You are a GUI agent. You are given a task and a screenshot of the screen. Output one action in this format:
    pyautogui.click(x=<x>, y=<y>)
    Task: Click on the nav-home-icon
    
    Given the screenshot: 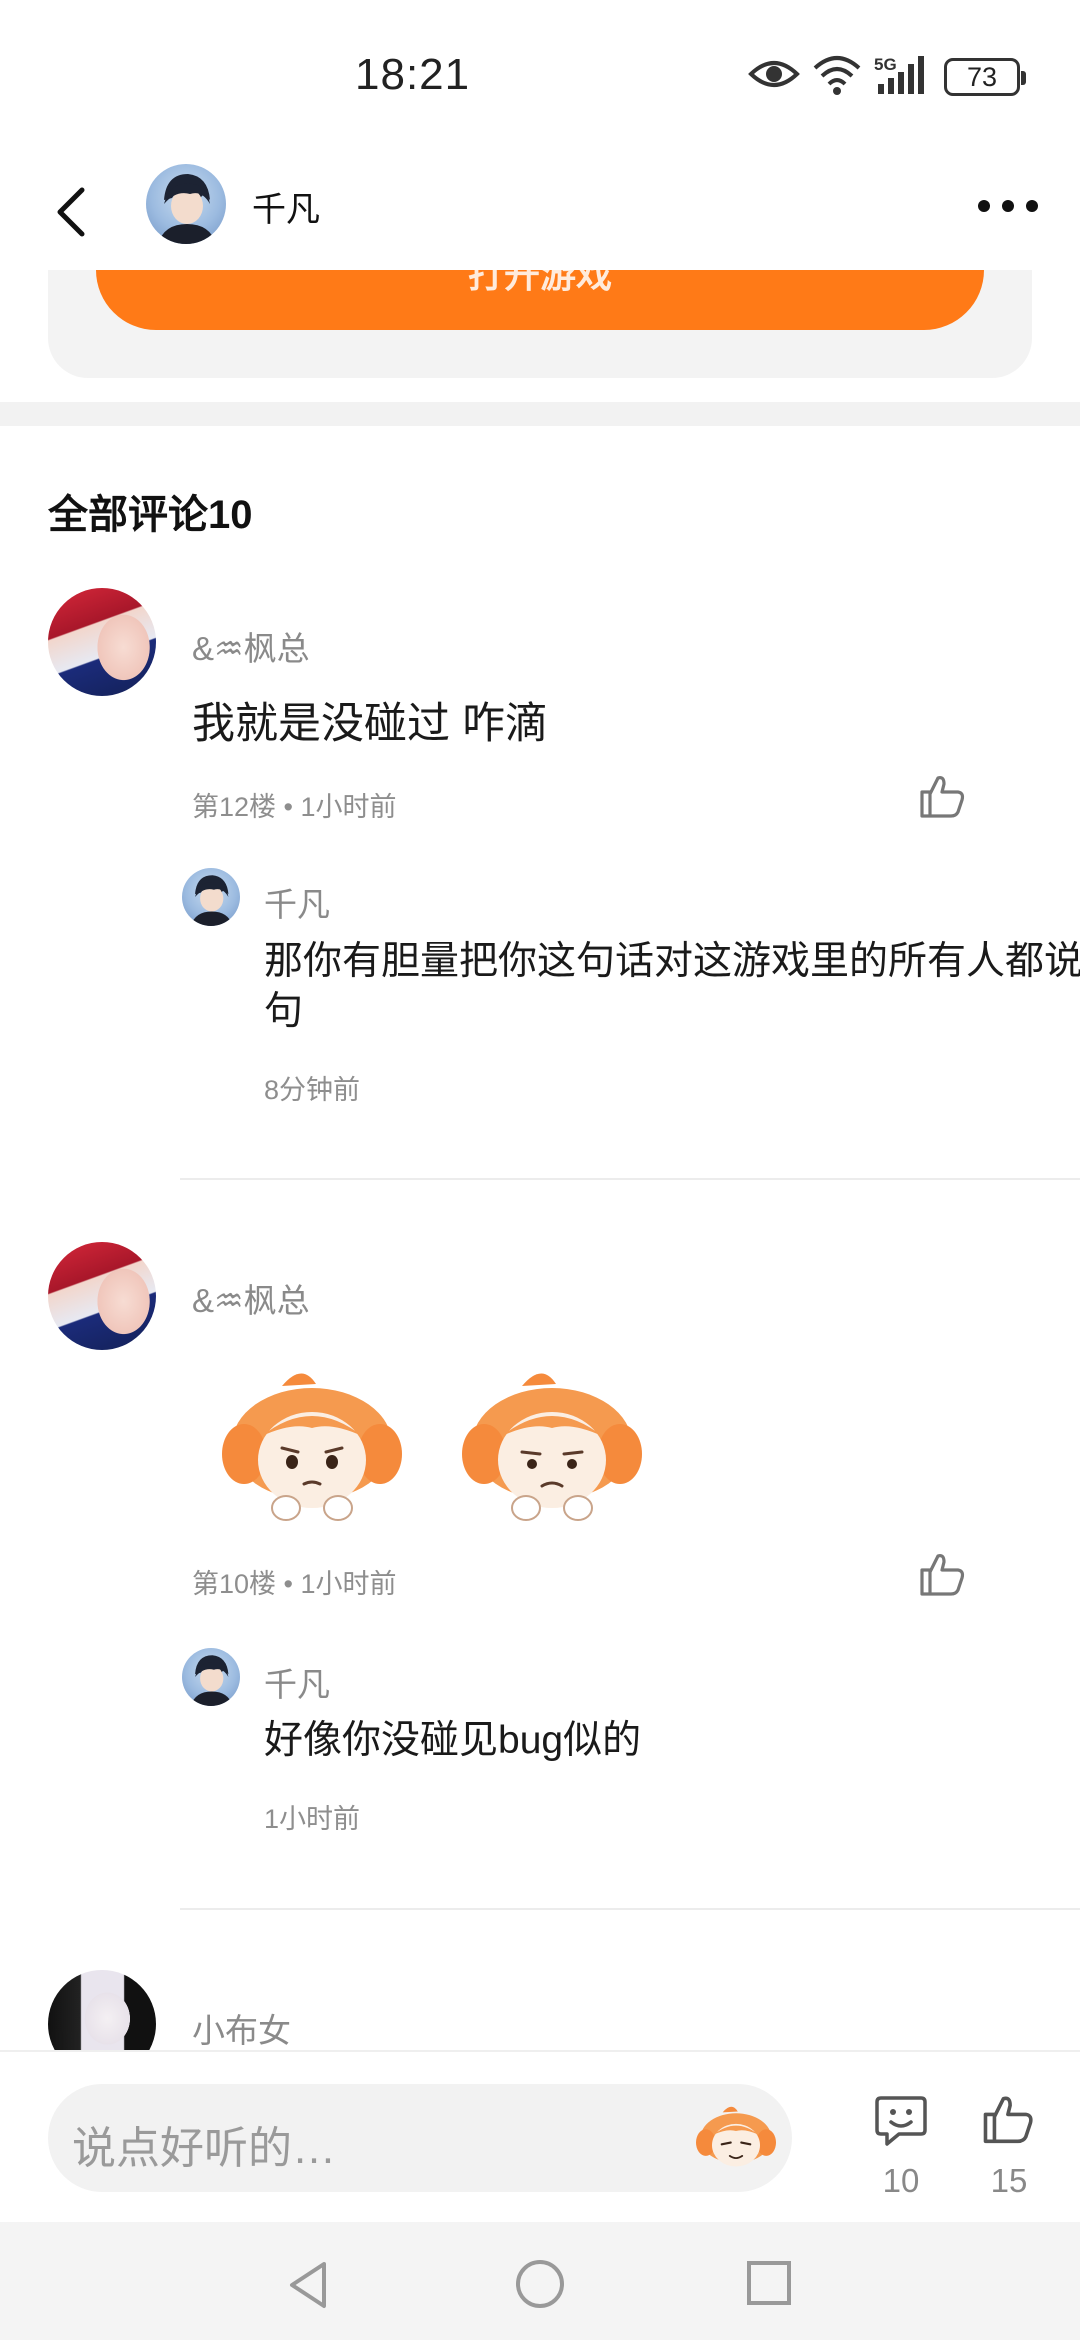 What is the action you would take?
    pyautogui.click(x=540, y=2284)
    